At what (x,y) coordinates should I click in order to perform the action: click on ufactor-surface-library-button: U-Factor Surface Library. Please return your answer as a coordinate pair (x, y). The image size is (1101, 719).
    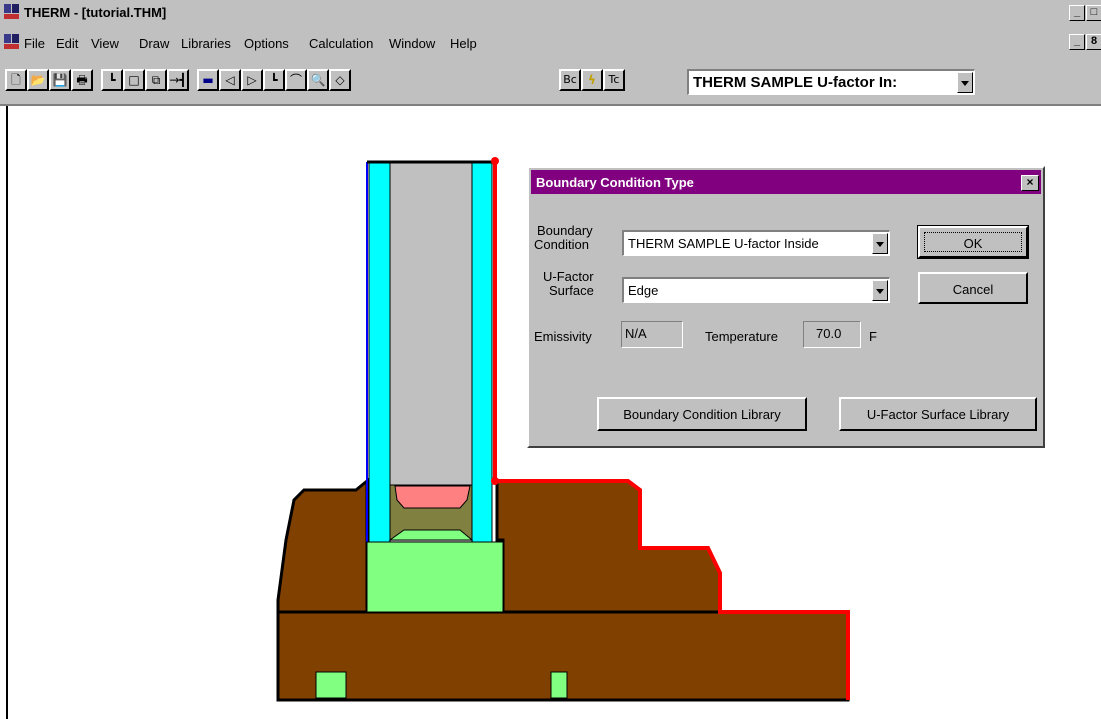
    Looking at the image, I should click on (938, 414).